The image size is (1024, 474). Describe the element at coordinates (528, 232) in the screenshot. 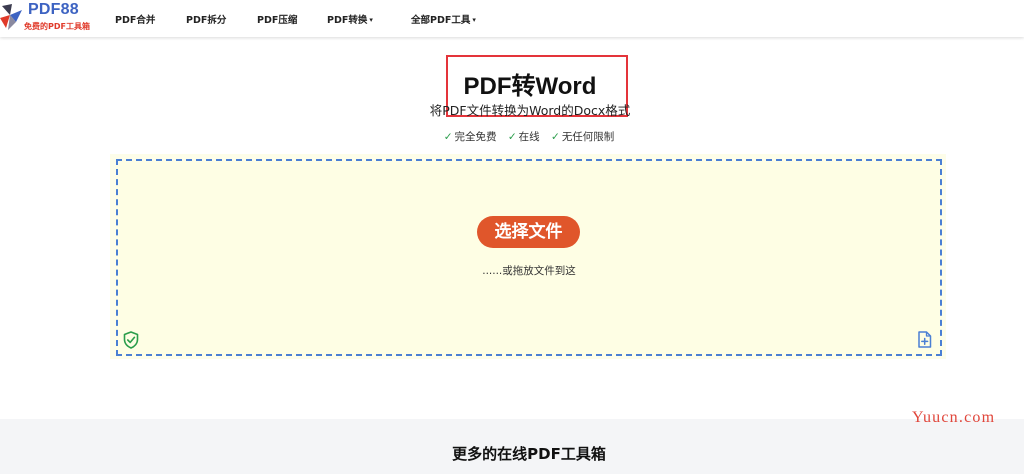

I see `select-file-button: 选择文件` at that location.